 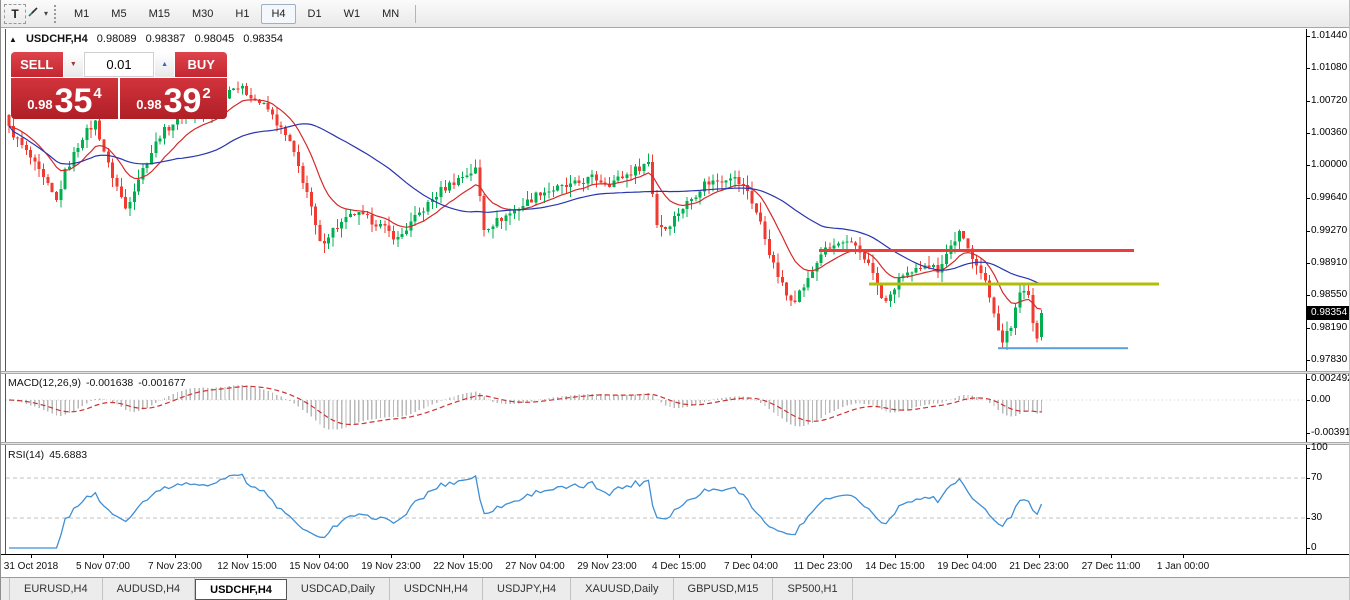 What do you see at coordinates (751, 566) in the screenshot?
I see `time-label: 7 Dec 04:00` at bounding box center [751, 566].